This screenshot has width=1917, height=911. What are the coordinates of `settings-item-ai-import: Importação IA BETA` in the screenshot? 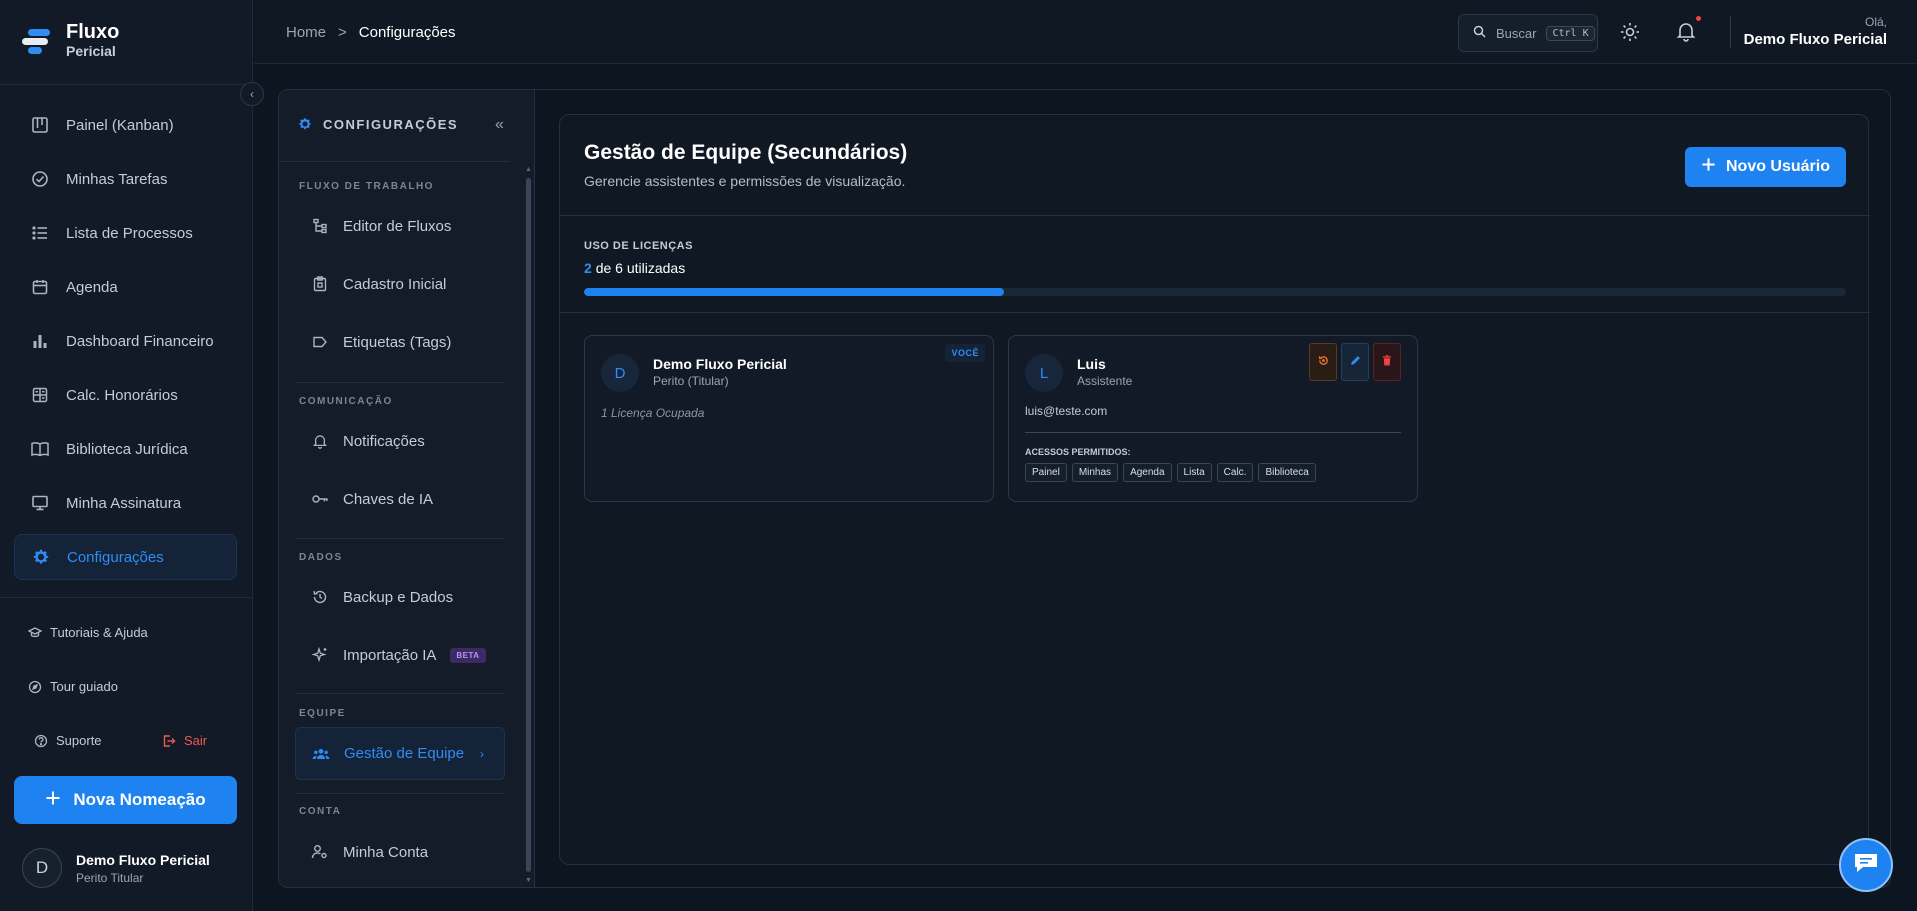 It's located at (400, 655).